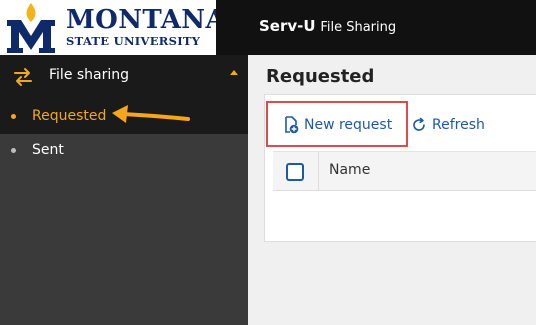 The height and width of the screenshot is (325, 536). I want to click on app-title: Serv-U File Sharing, so click(327, 26).